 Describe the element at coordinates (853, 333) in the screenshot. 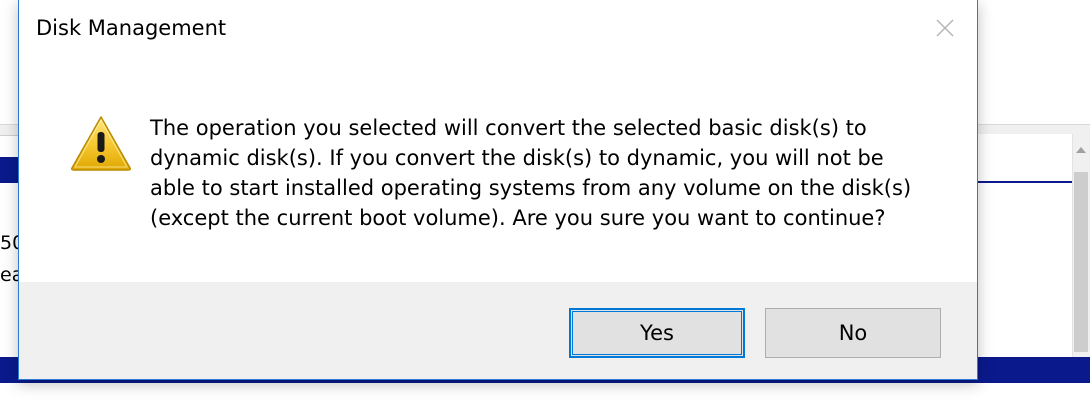

I see `no-button: No` at that location.